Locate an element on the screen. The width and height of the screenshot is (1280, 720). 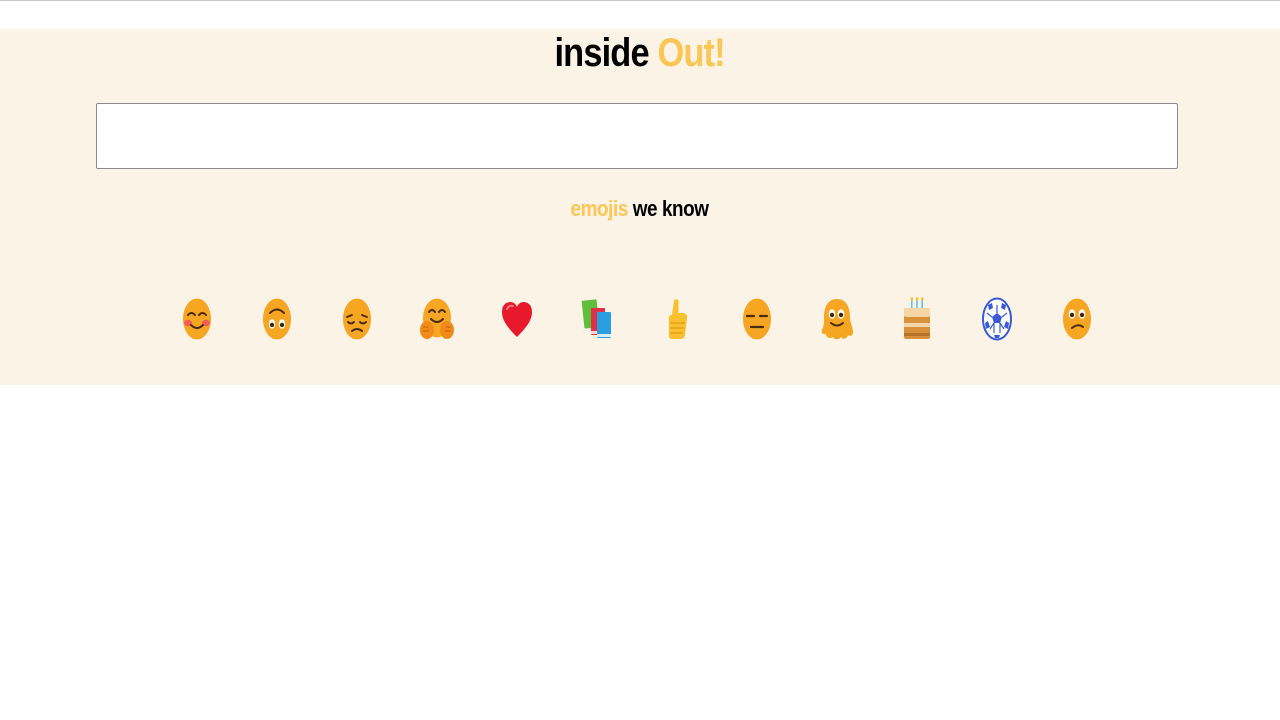
emoji-item-upside-down-face is located at coordinates (277, 319).